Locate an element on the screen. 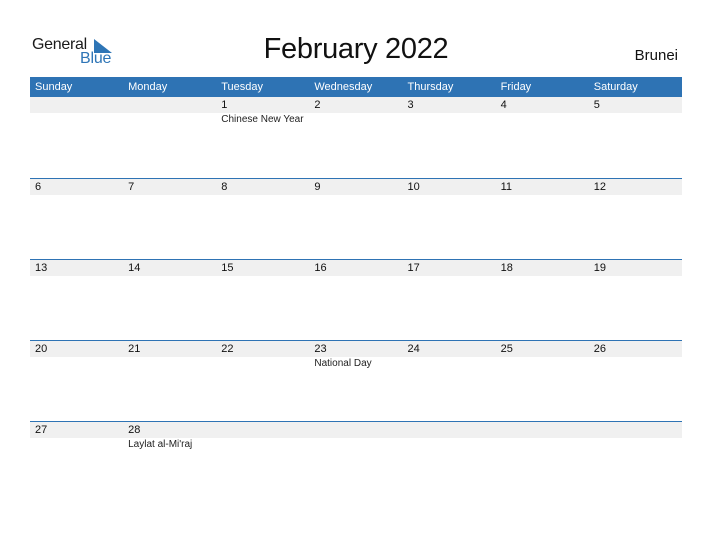 This screenshot has width=712, height=550. day-number: 3 is located at coordinates (410, 105).